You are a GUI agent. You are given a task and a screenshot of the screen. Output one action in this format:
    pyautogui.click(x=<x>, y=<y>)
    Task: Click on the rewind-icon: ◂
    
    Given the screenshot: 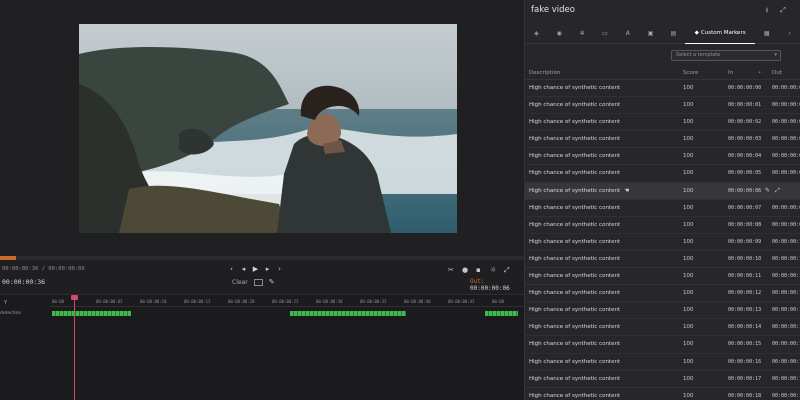 What is the action you would take?
    pyautogui.click(x=243, y=269)
    